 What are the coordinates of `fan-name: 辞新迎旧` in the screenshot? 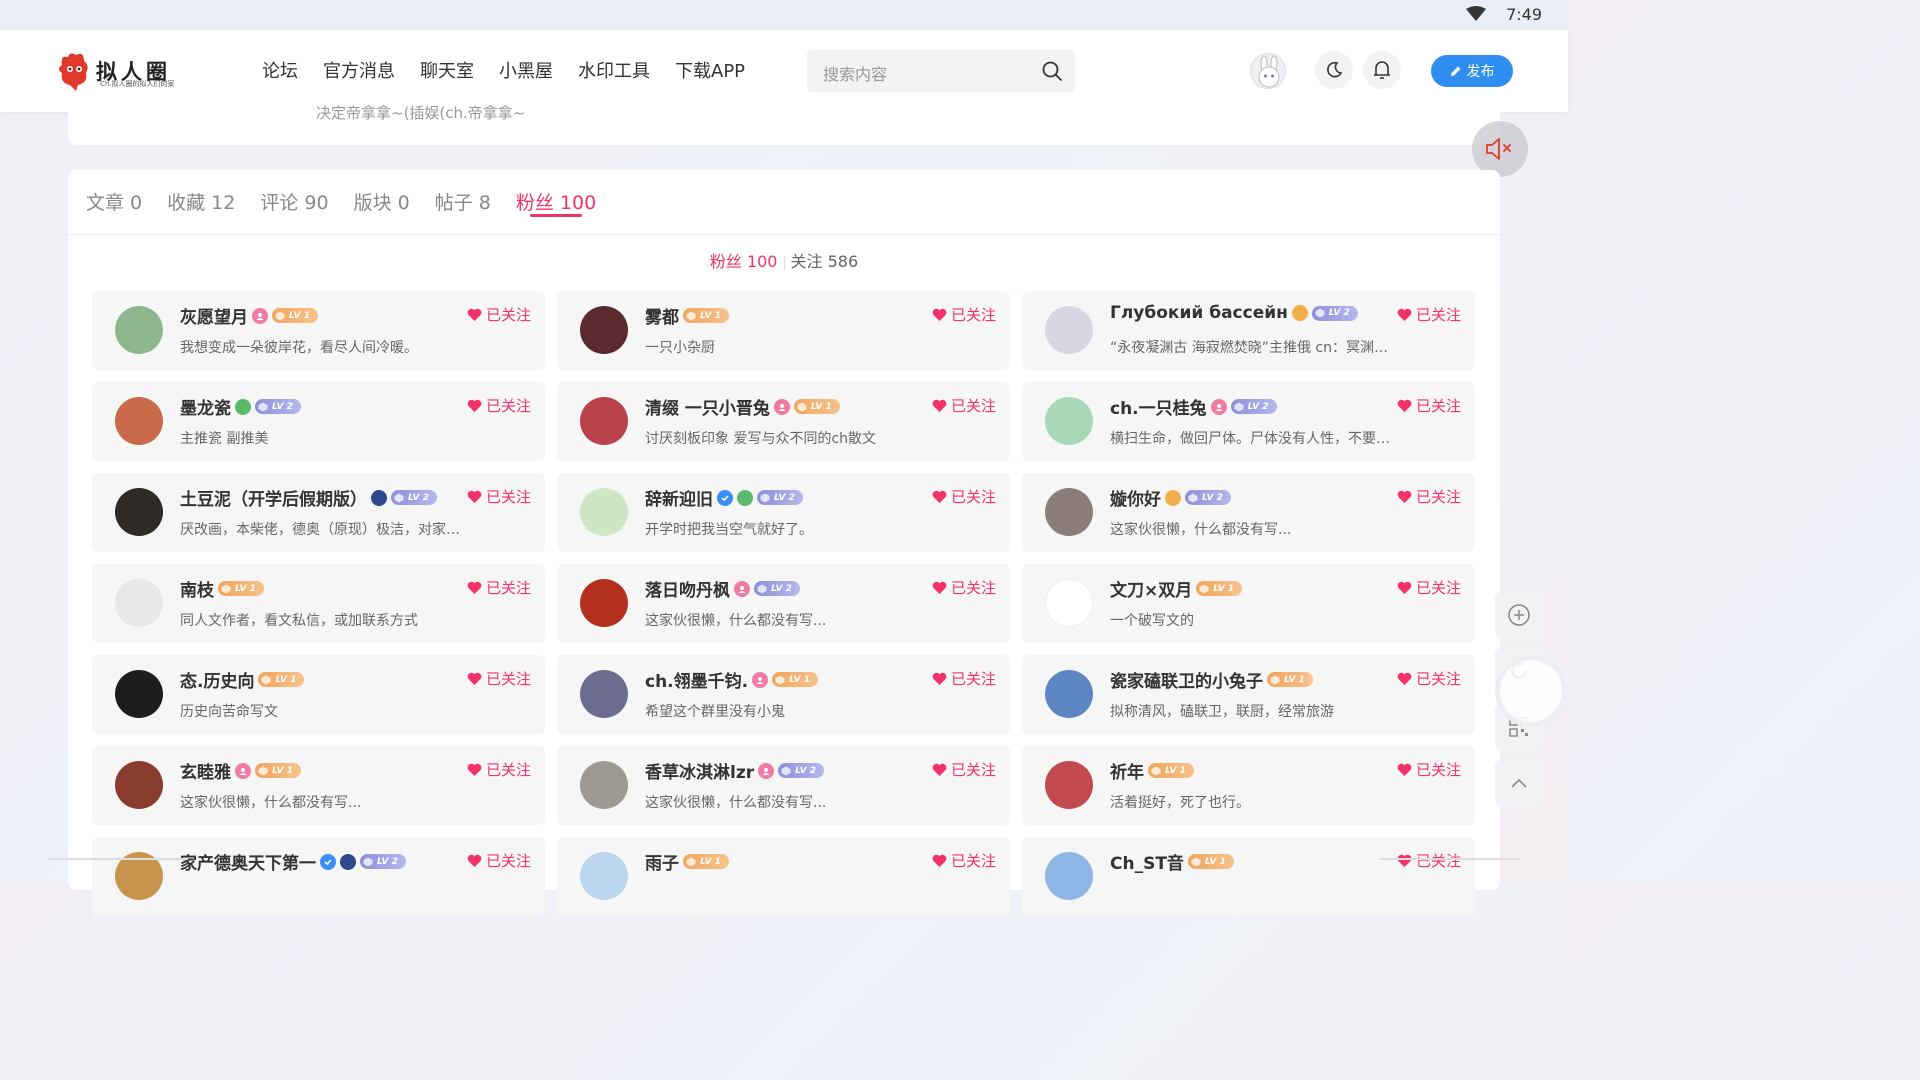 It's located at (679, 497).